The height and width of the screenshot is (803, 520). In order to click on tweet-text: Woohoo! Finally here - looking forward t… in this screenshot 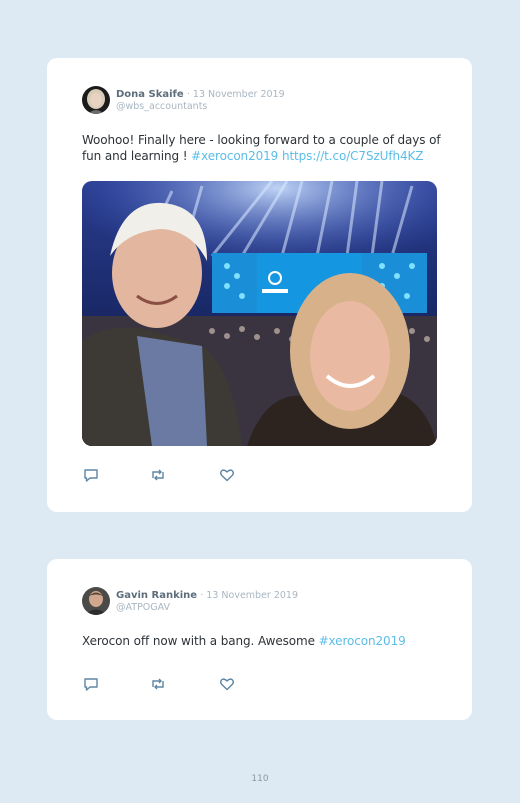, I will do `click(262, 148)`.